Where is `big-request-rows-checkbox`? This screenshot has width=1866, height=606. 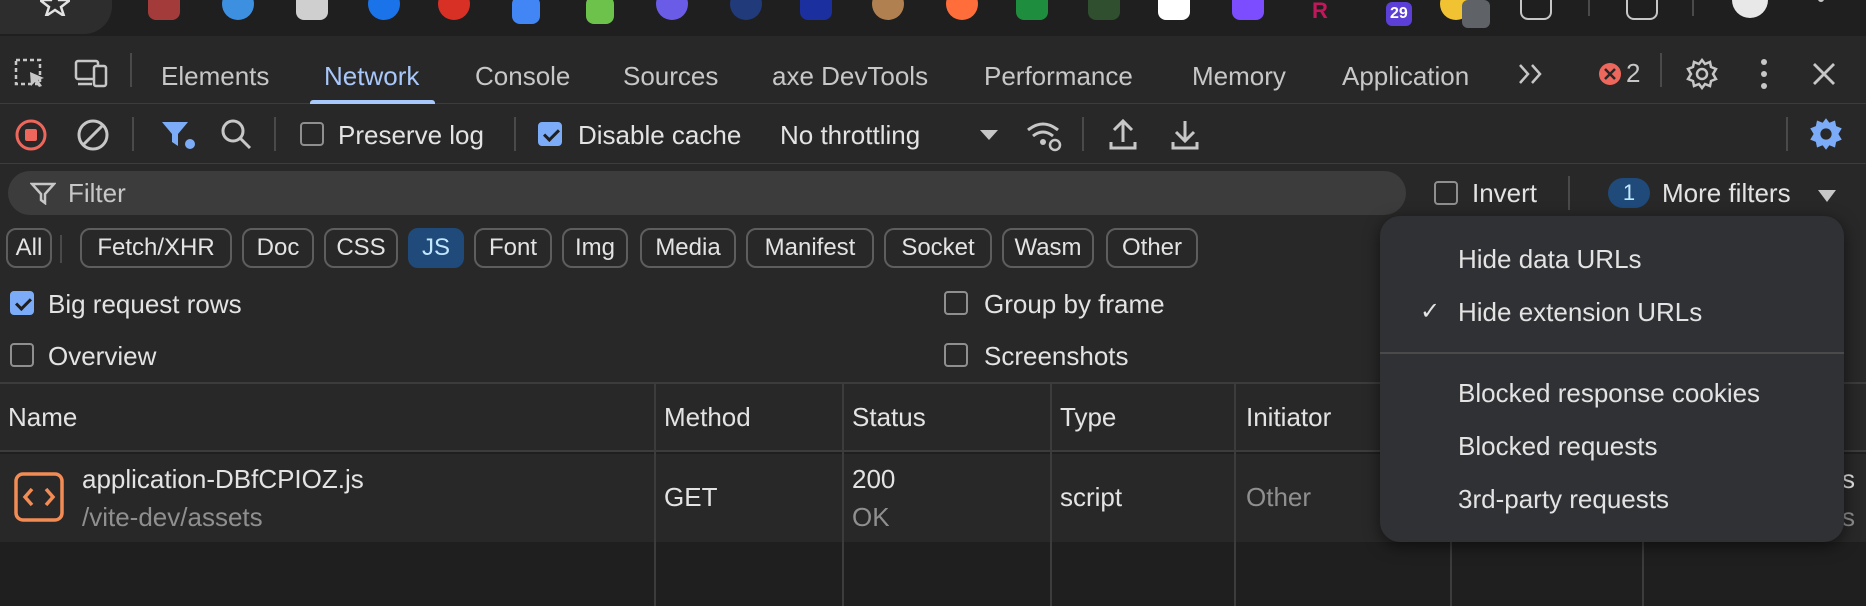 big-request-rows-checkbox is located at coordinates (22, 303).